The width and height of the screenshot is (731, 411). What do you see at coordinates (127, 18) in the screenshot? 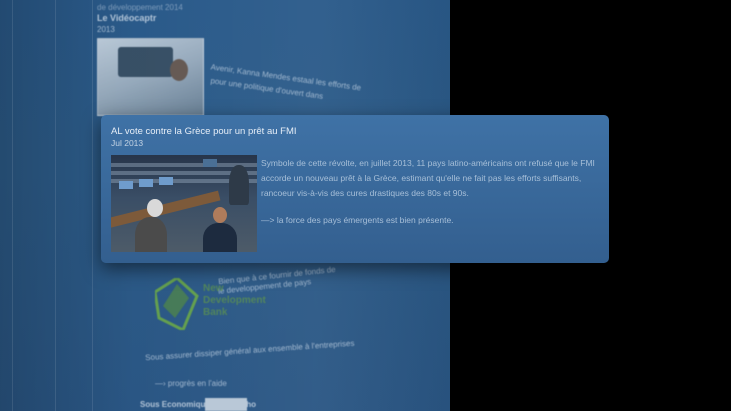
I see `background-section-title: Le Vidéocaptr` at bounding box center [127, 18].